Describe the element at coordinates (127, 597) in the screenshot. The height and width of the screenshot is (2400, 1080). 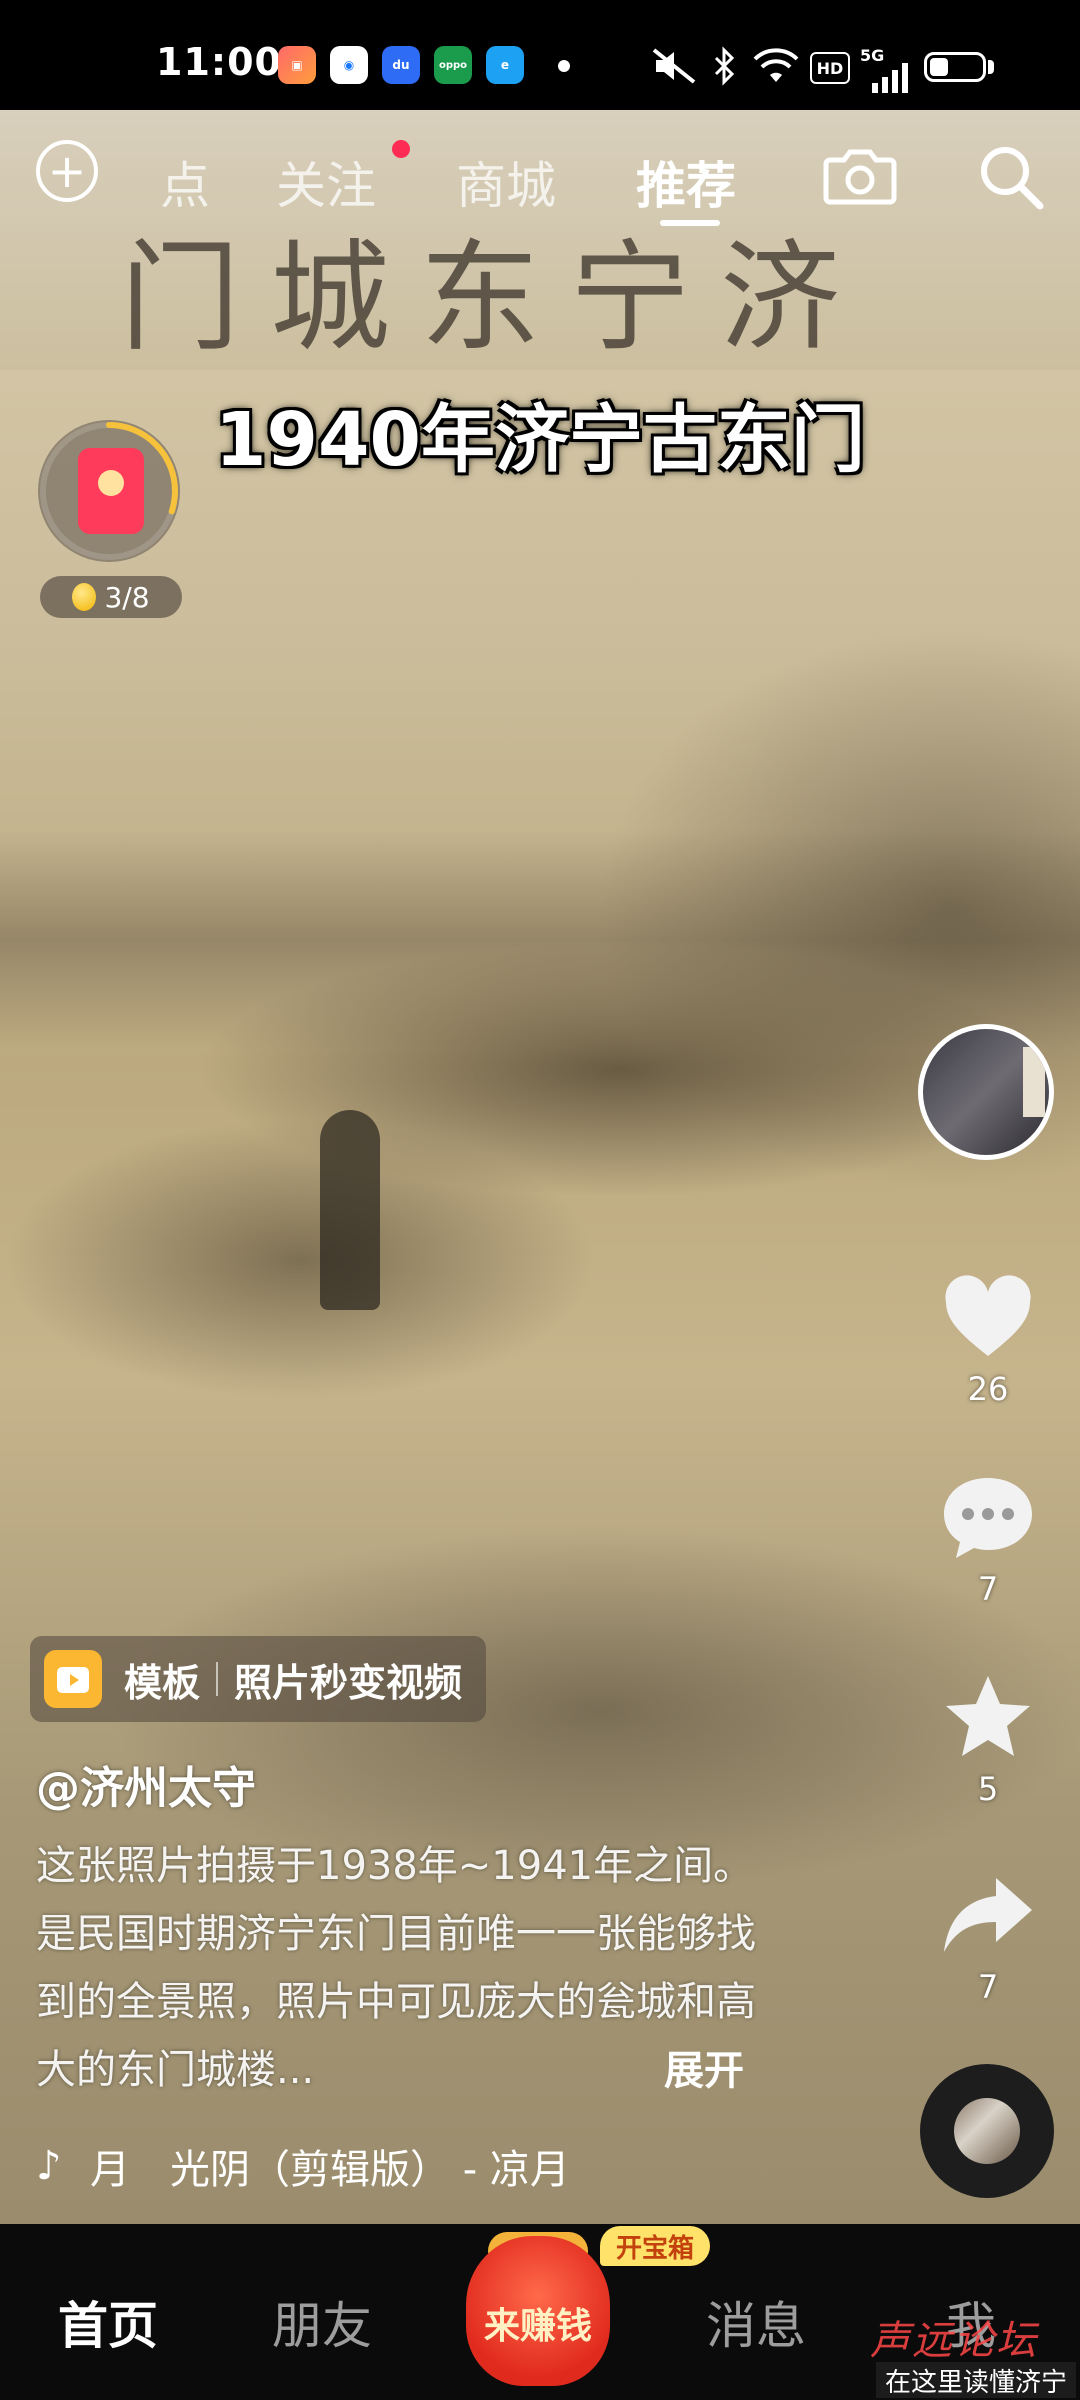
I see `coin-count: 3/8` at that location.